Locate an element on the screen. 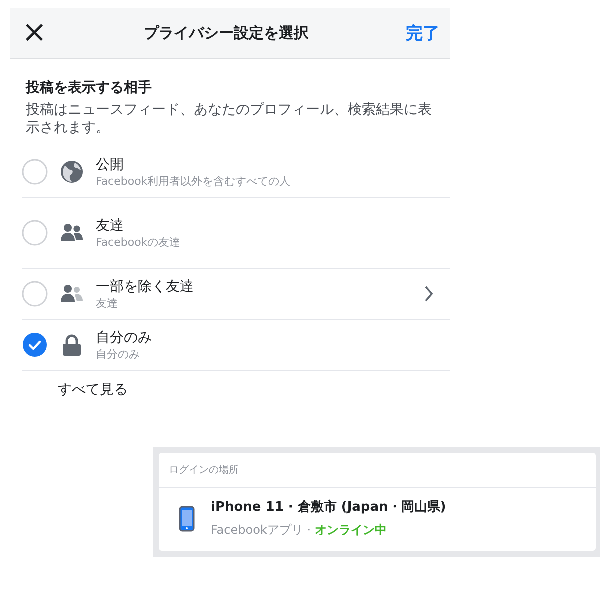 Image resolution: width=600 pixels, height=600 pixels. radio-checked-icon is located at coordinates (35, 345).